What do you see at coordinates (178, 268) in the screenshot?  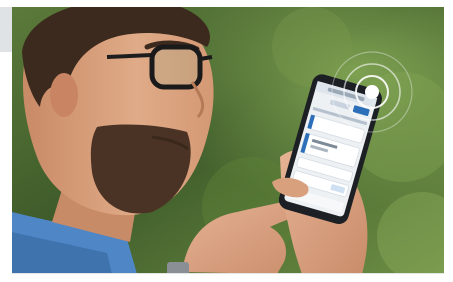 I see `watch` at bounding box center [178, 268].